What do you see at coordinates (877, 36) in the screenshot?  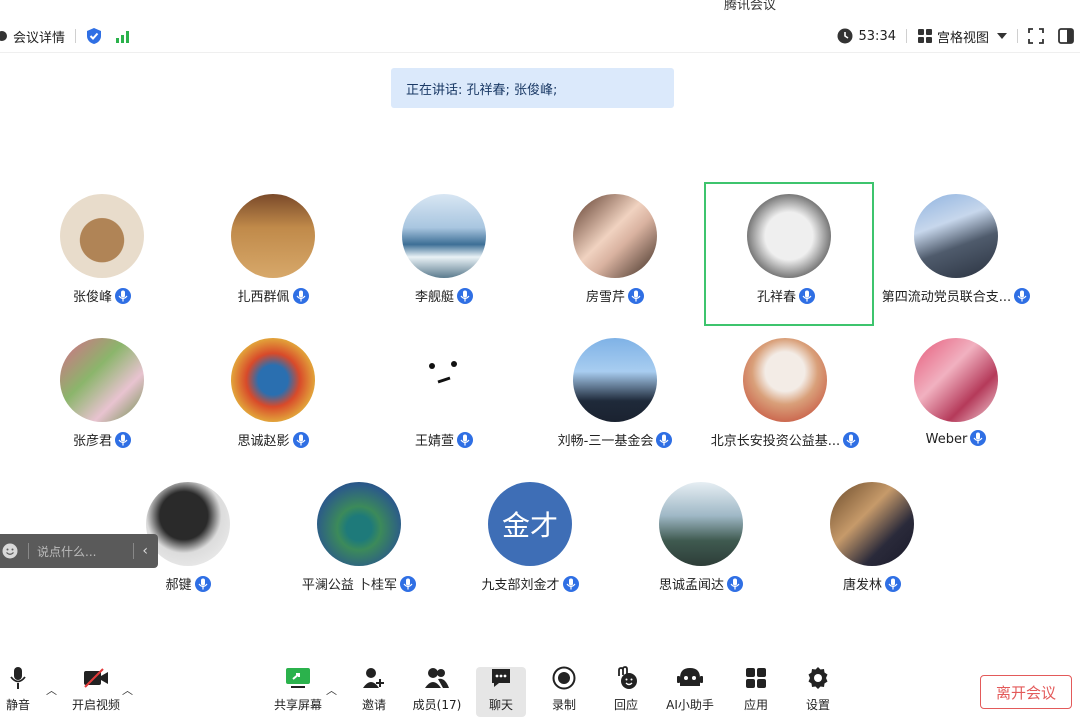 I see `meeting-timer: 53:34` at bounding box center [877, 36].